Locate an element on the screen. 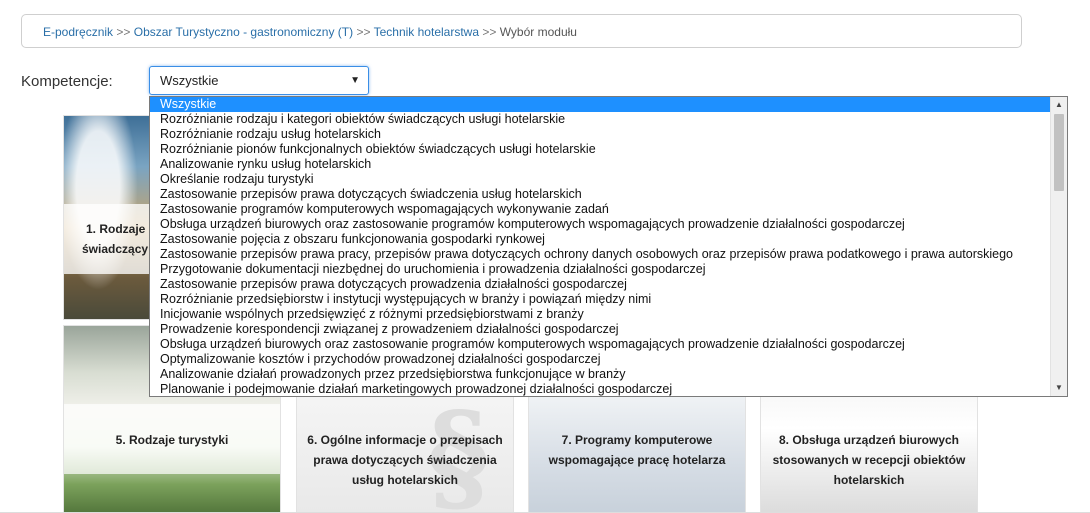  breadcrumb-current: Wybór modułu is located at coordinates (538, 32).